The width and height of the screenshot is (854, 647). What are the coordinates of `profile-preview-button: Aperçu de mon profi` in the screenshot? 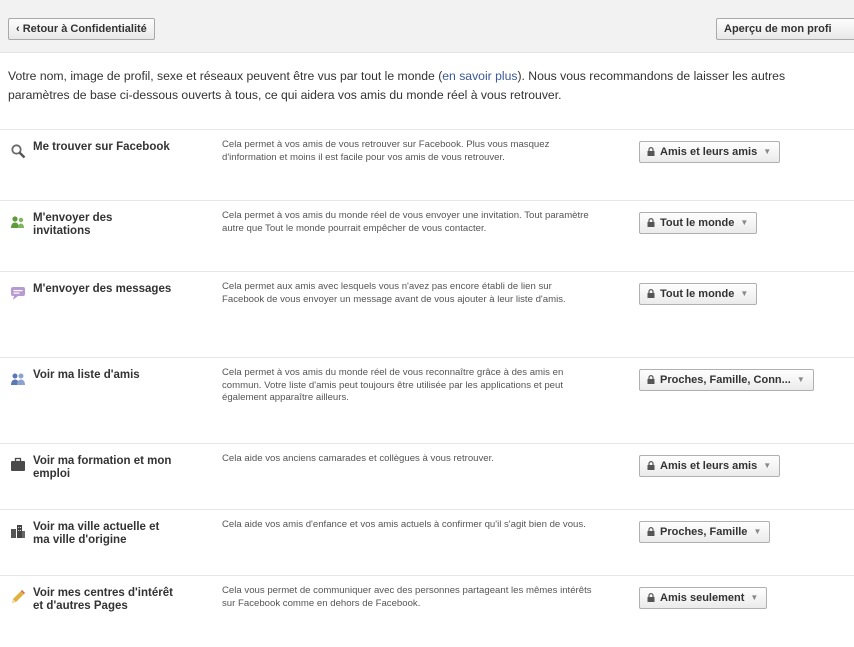 It's located at (785, 29).